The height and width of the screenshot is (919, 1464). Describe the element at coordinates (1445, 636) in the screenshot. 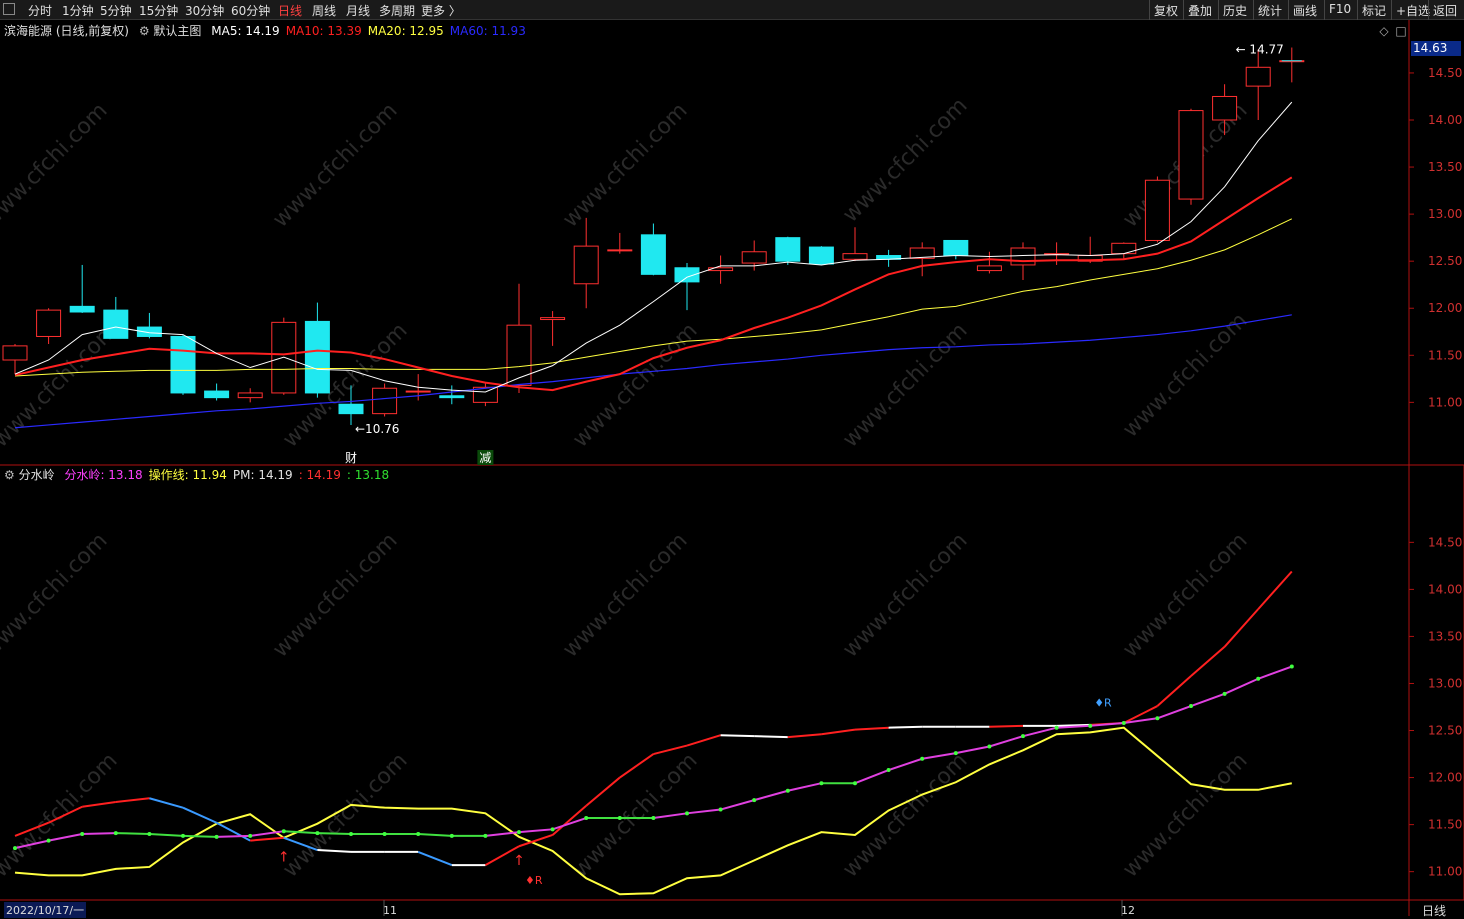

I see `sub-y-tick-label-5: 13.50` at that location.